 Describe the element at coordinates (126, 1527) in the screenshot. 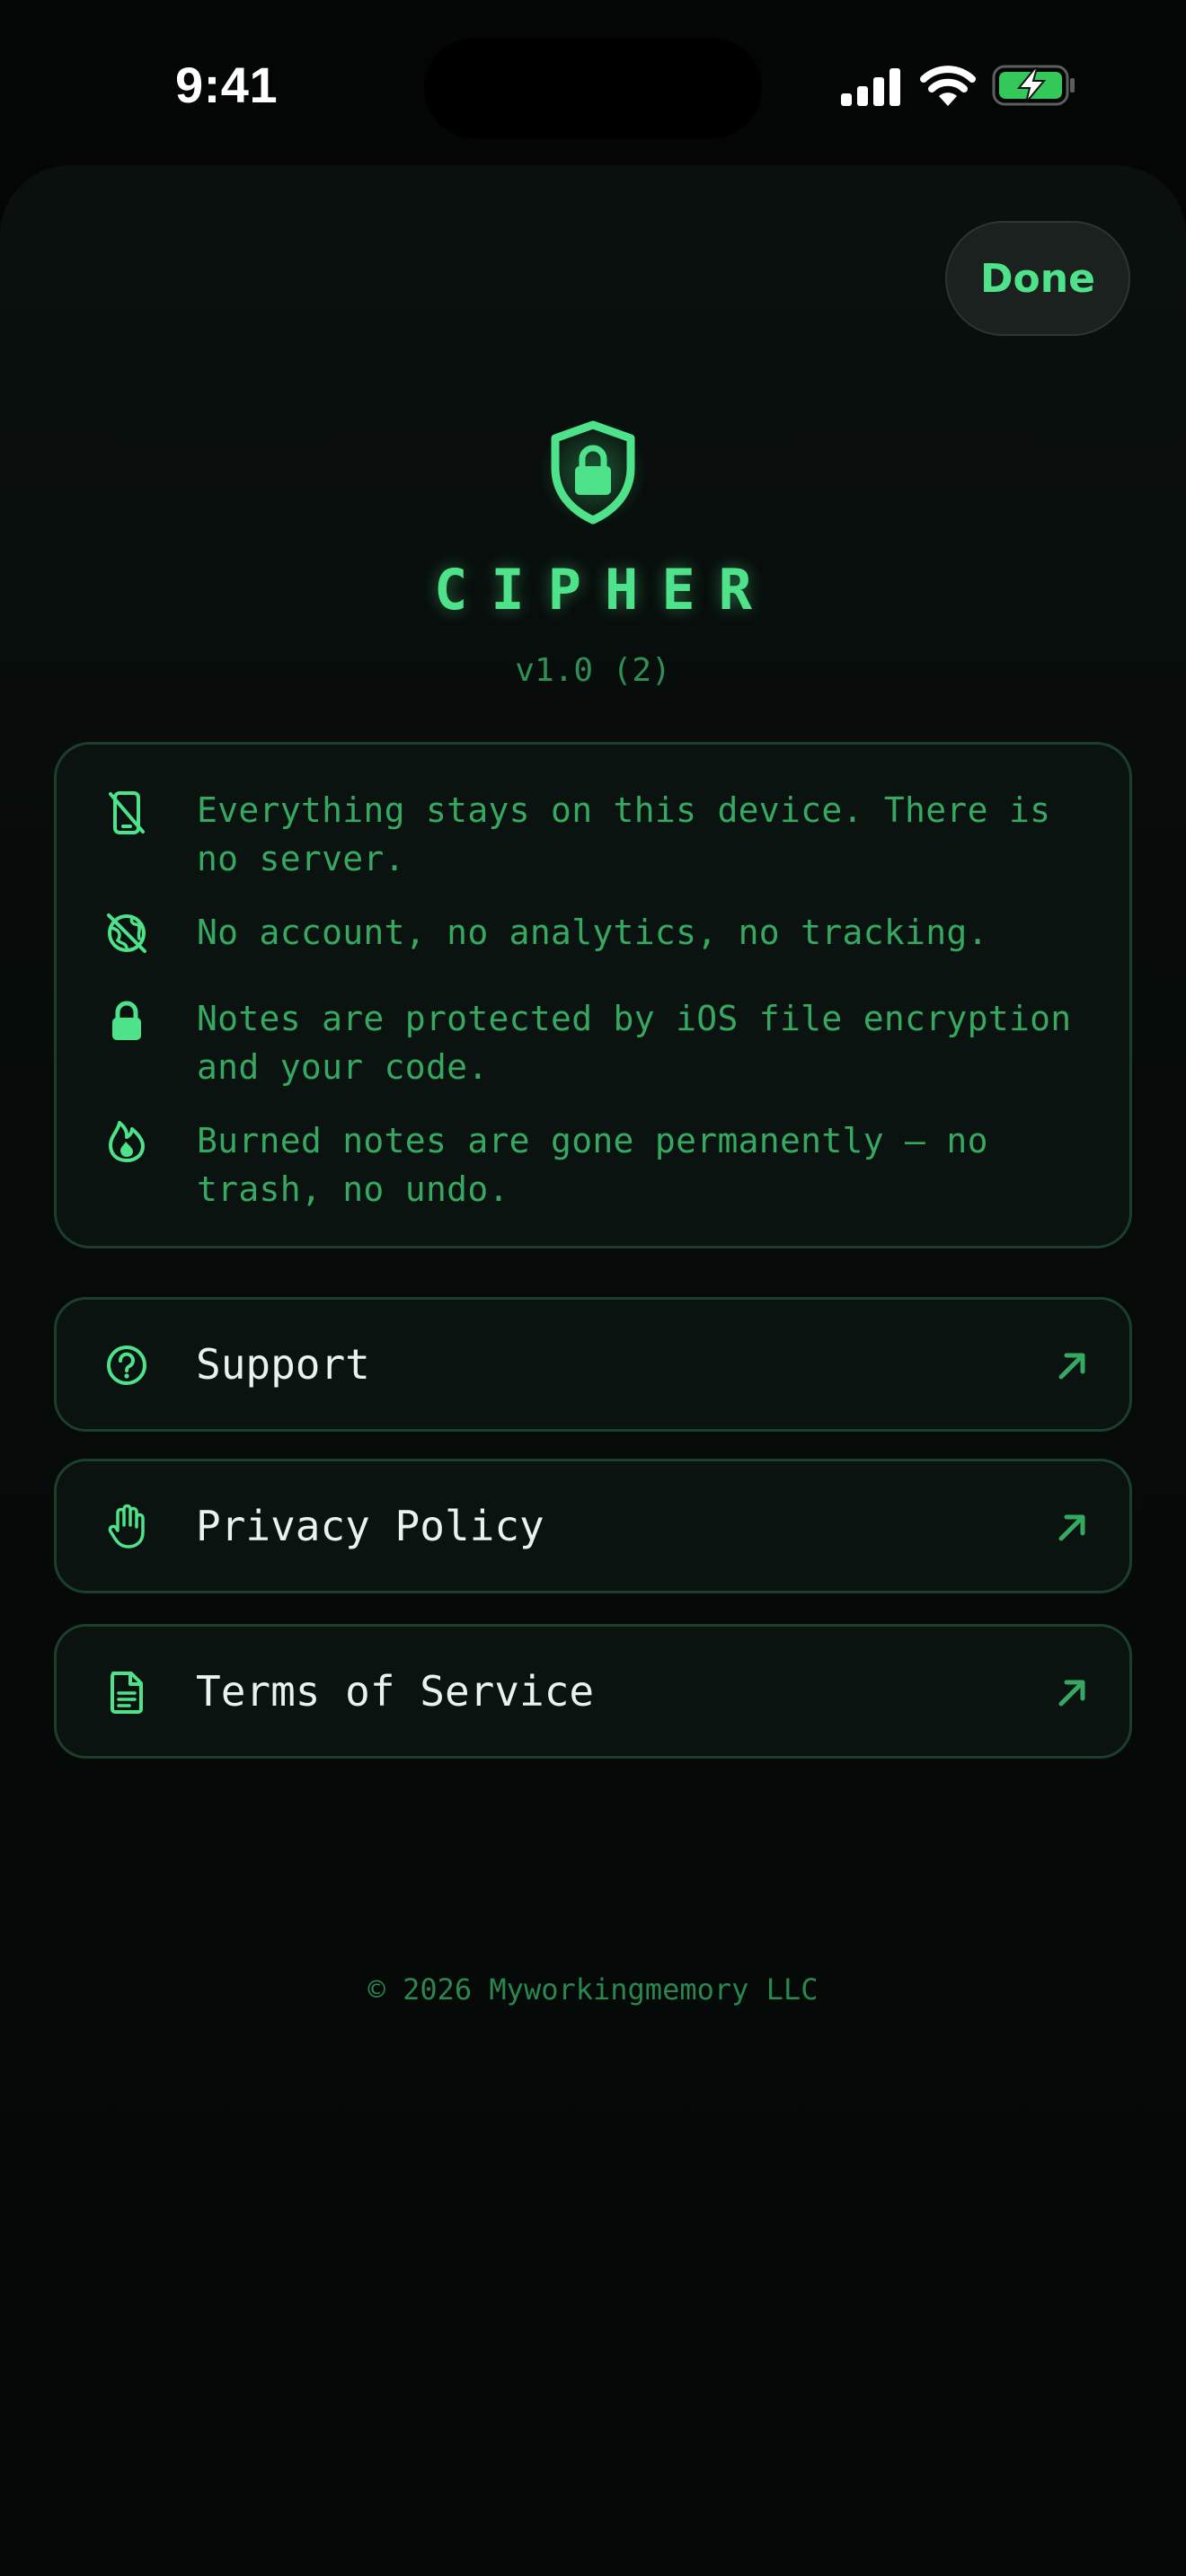

I see `hand-stop-icon` at that location.